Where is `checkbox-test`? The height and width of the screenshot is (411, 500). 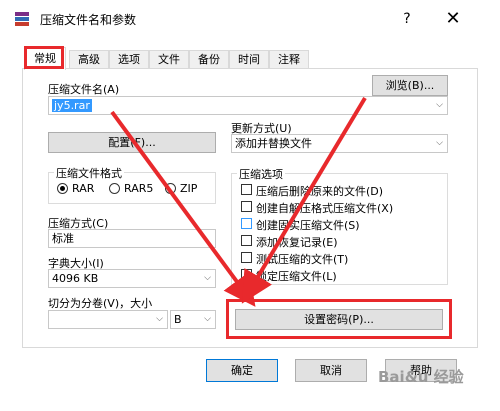
checkbox-test is located at coordinates (246, 257).